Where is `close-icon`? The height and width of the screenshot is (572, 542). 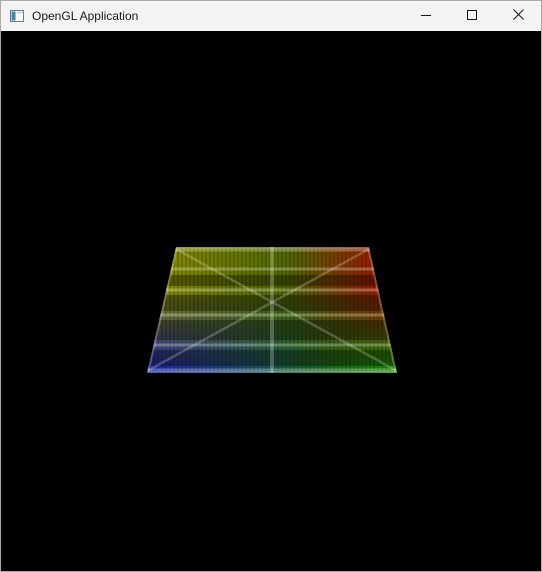
close-icon is located at coordinates (518, 16).